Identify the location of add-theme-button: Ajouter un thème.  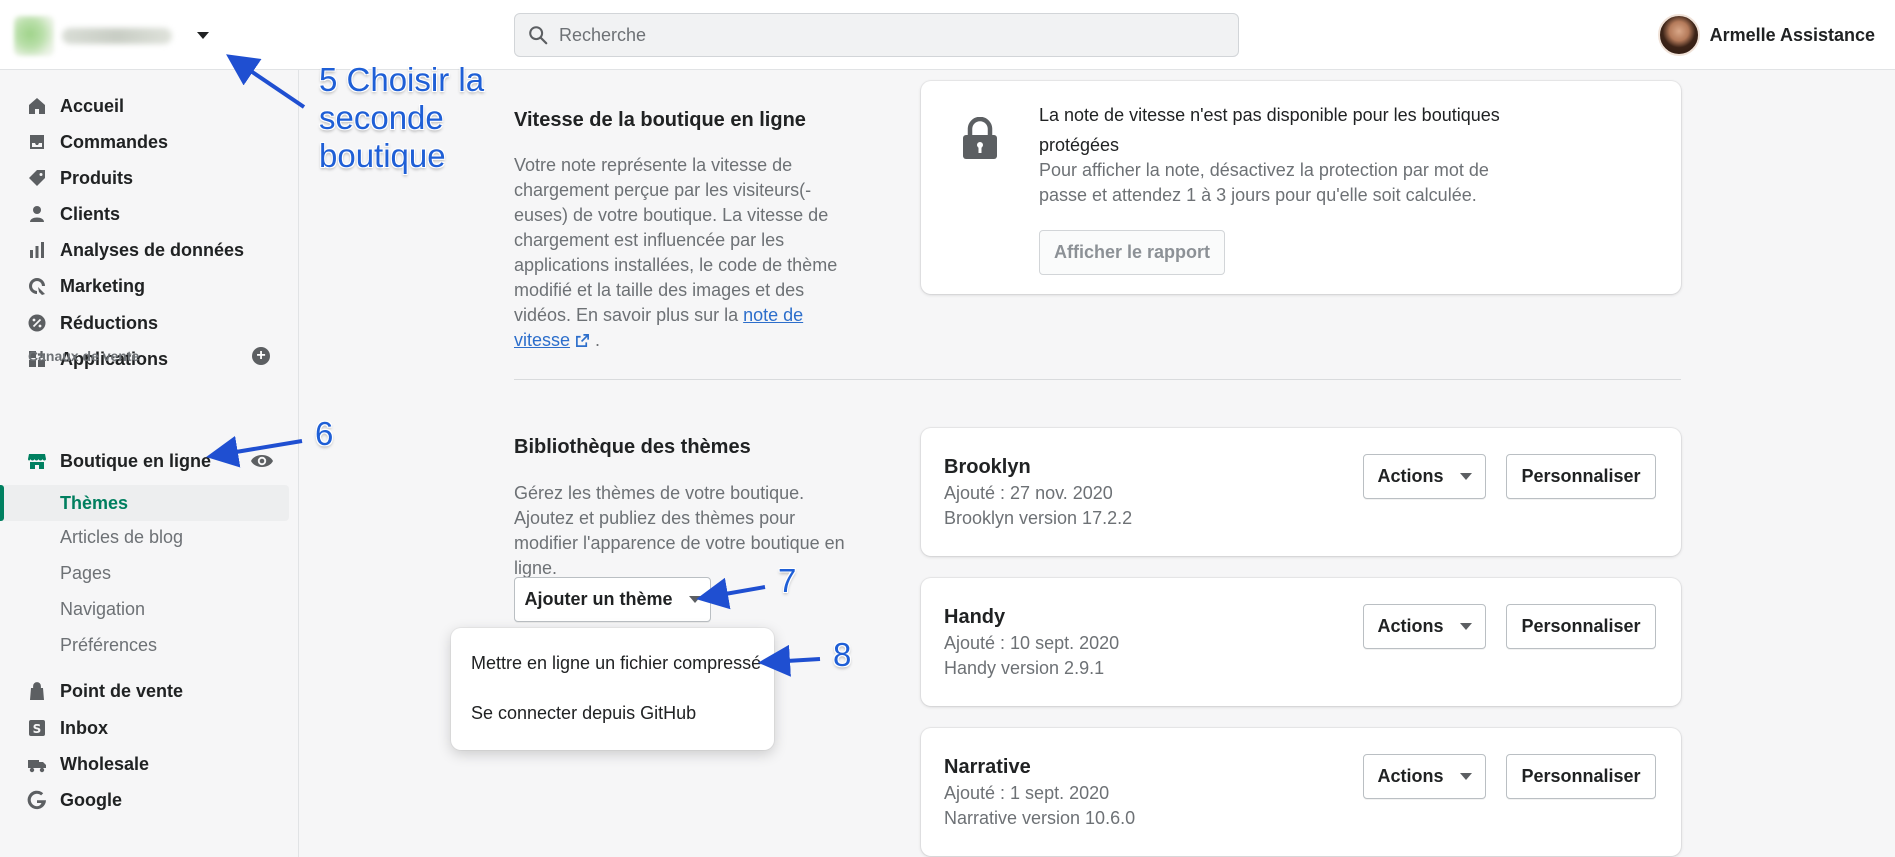
(612, 599).